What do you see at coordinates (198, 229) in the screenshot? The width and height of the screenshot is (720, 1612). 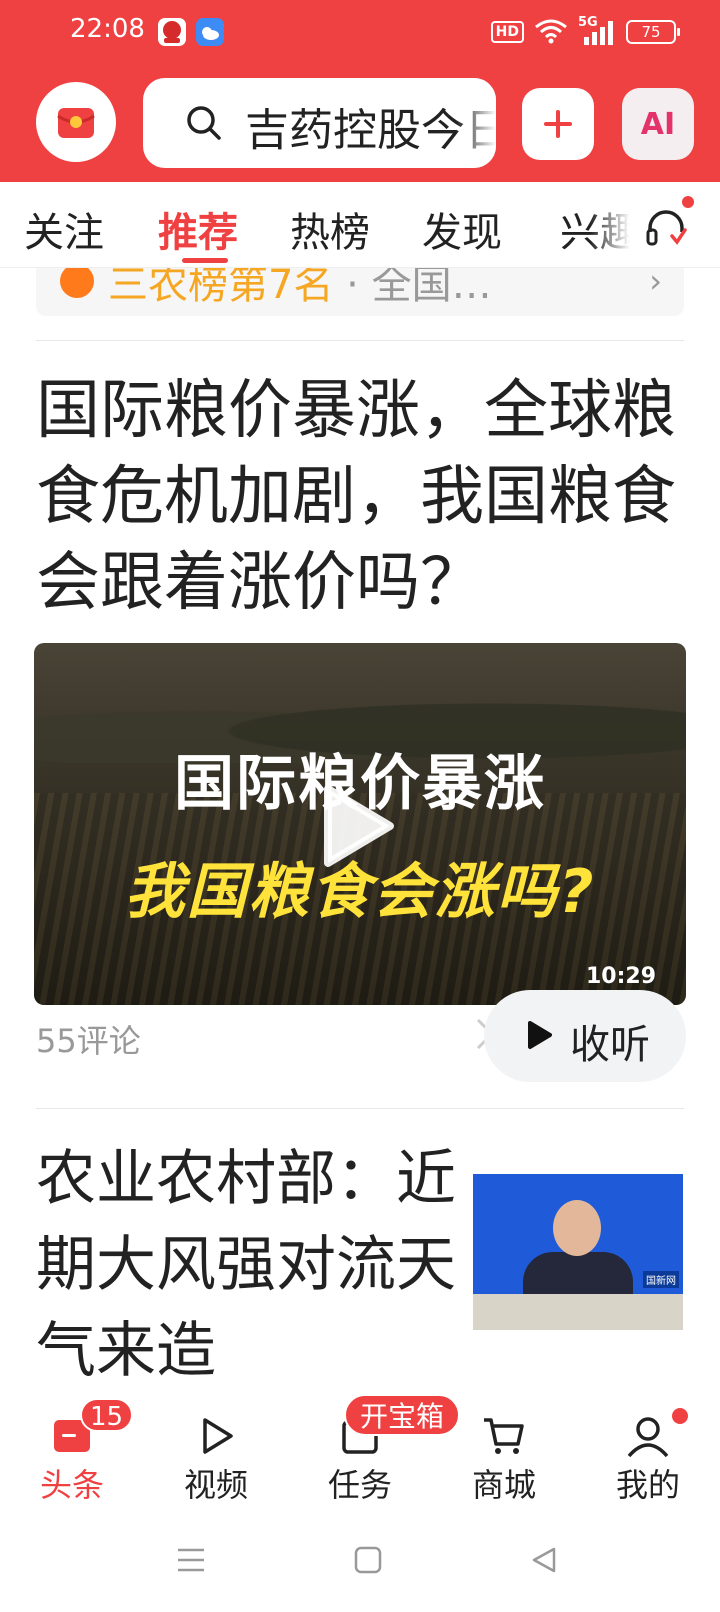 I see `tab-recommend: 推荐` at bounding box center [198, 229].